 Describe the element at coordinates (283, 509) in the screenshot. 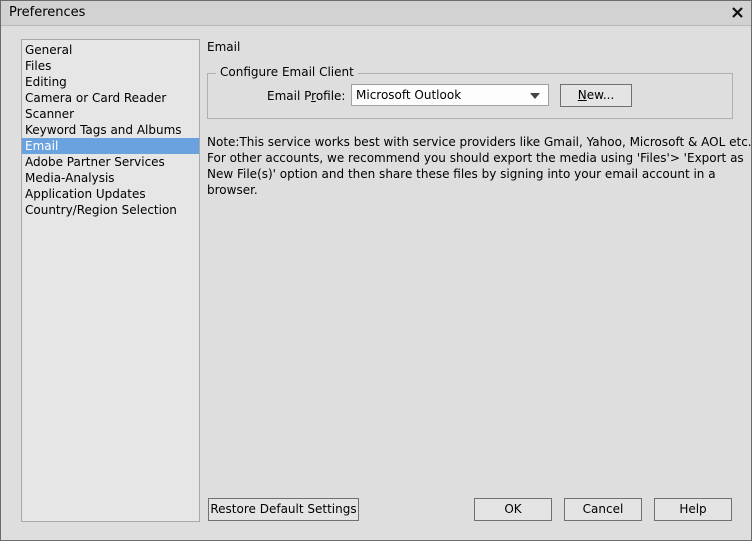

I see `restore-defaults-button: Restore Default Settings` at that location.